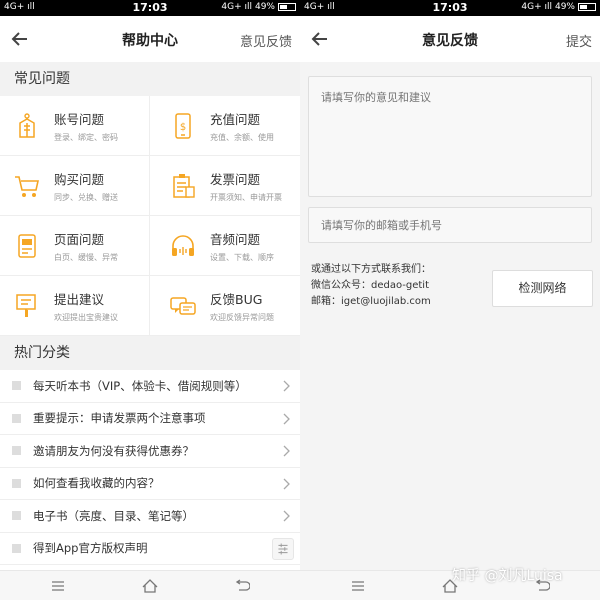 The width and height of the screenshot is (600, 600). I want to click on faq-item-subtitle: 充值、余额、使用, so click(242, 137).